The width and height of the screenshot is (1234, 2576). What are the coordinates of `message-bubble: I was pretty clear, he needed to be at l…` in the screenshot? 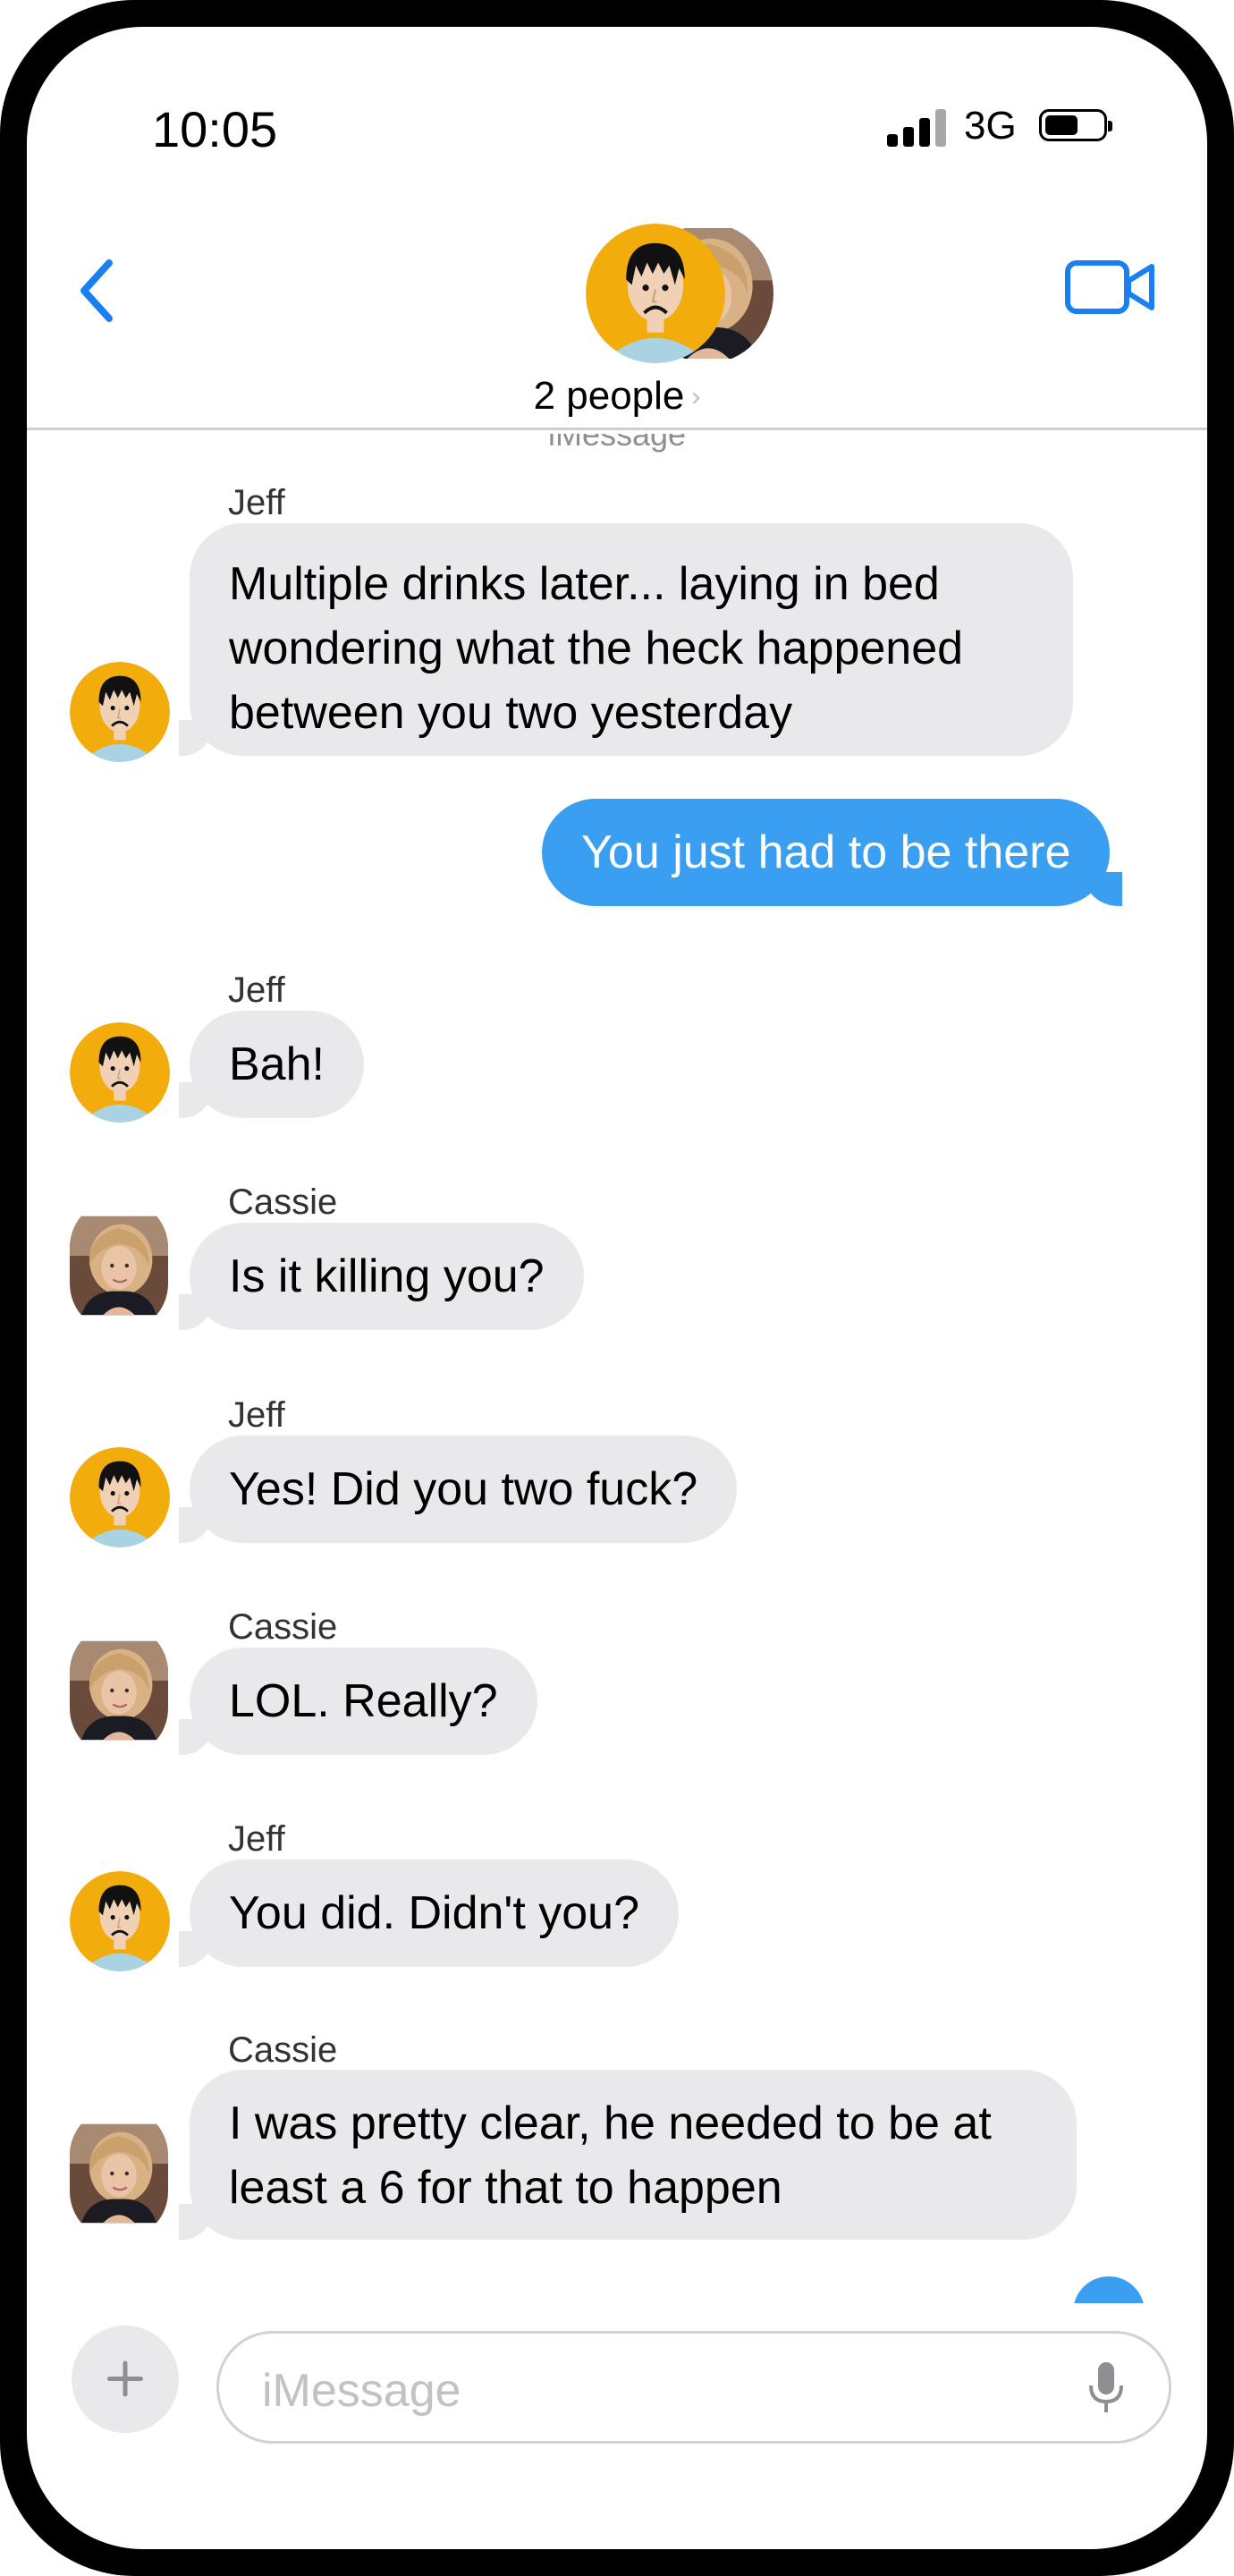 It's located at (628, 2155).